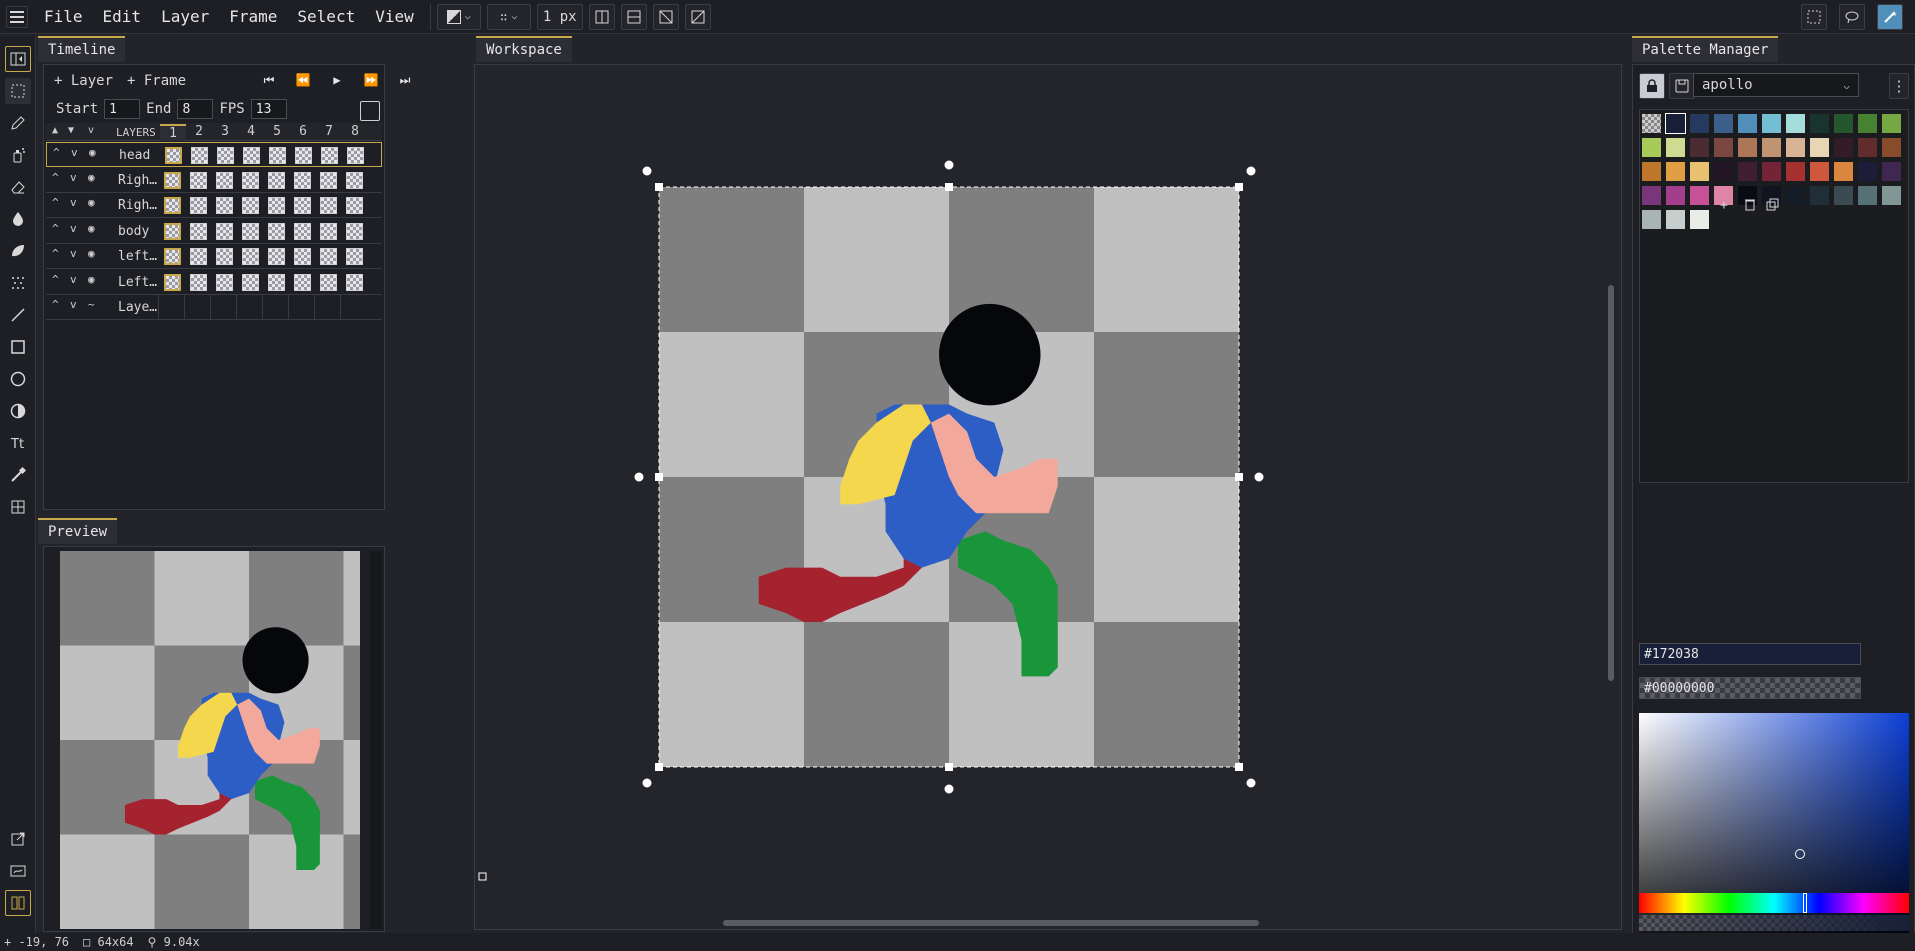 This screenshot has width=1915, height=951. What do you see at coordinates (601, 16) in the screenshot?
I see `mirror-vertical-icon` at bounding box center [601, 16].